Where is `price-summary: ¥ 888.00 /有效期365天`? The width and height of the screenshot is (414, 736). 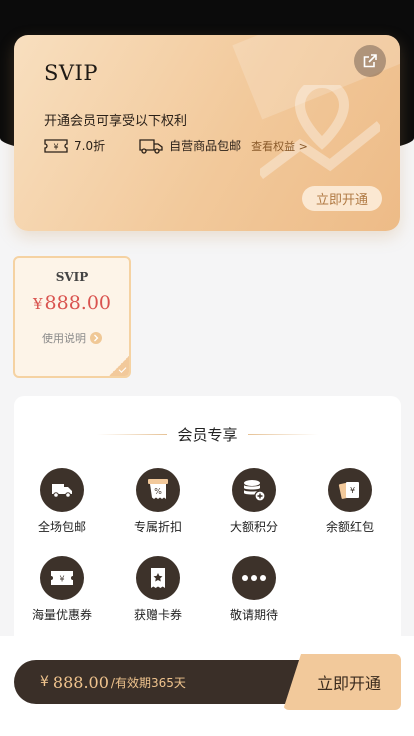 price-summary: ¥ 888.00 /有效期365天 is located at coordinates (164, 682).